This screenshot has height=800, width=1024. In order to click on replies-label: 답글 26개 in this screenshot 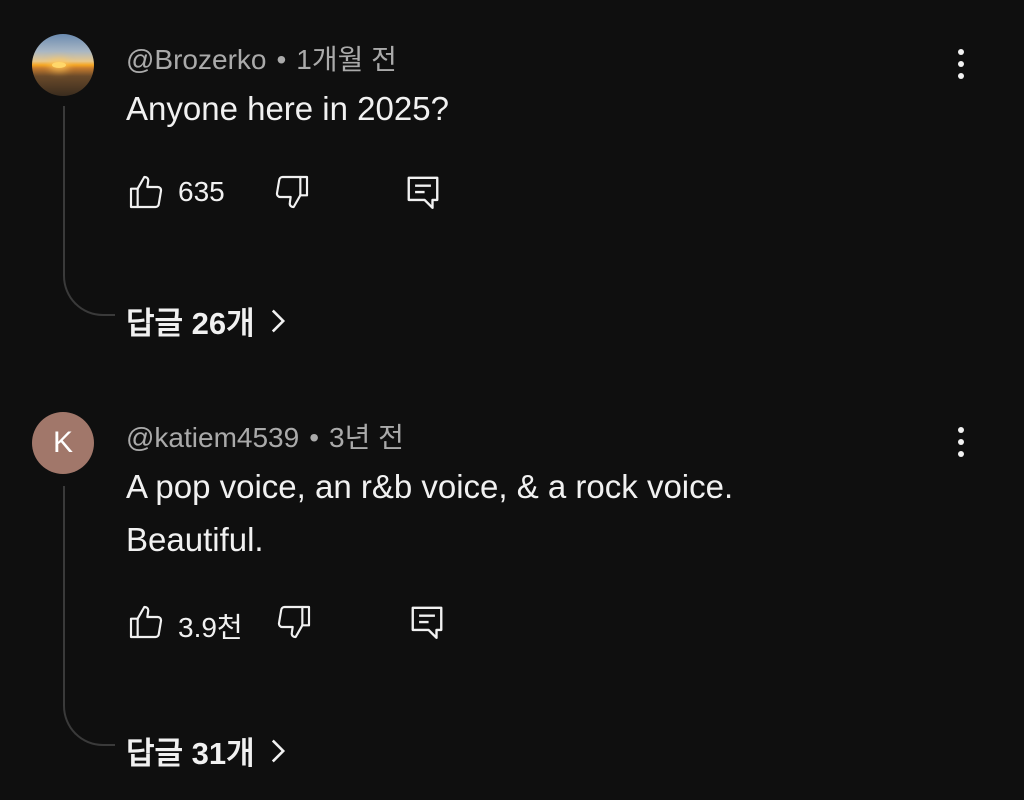, I will do `click(190, 323)`.